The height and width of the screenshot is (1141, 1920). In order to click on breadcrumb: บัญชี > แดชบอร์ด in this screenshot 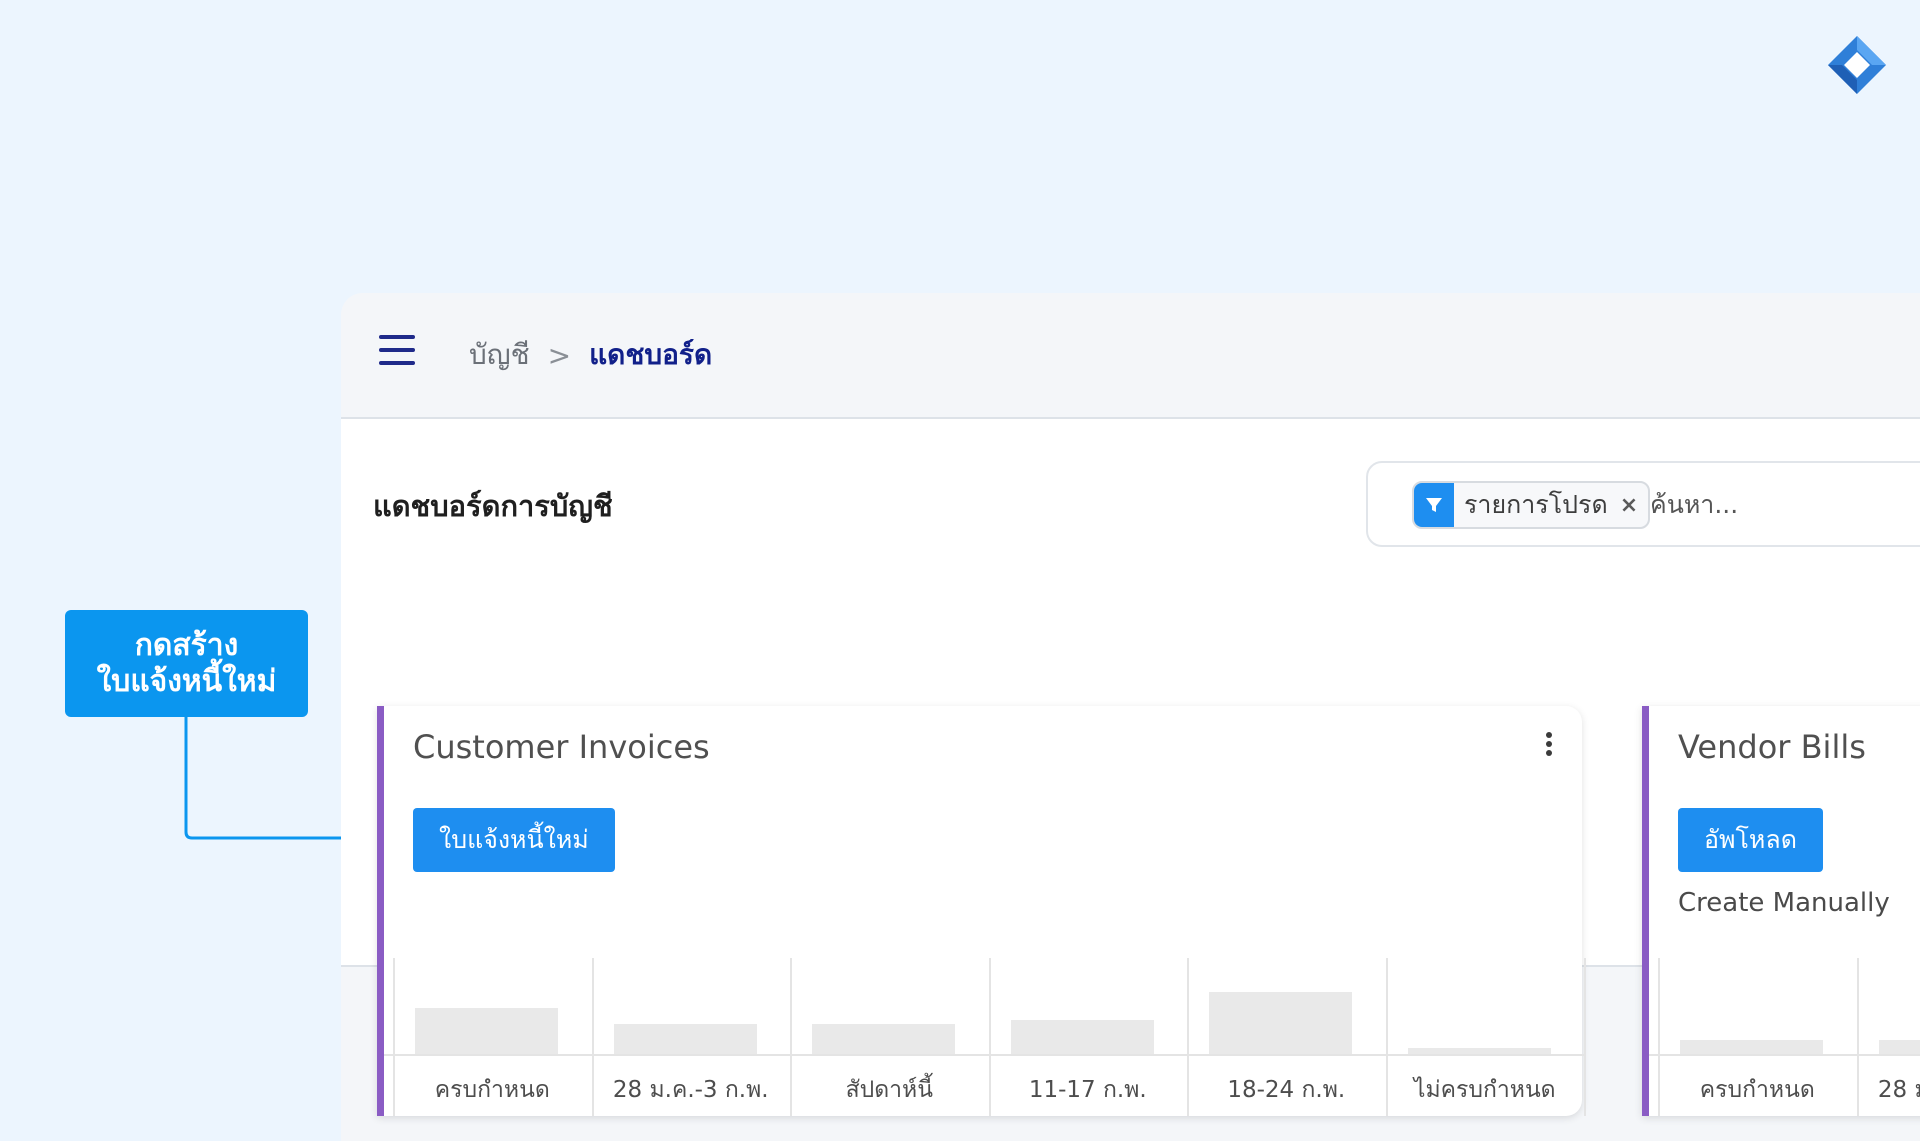, I will do `click(590, 355)`.